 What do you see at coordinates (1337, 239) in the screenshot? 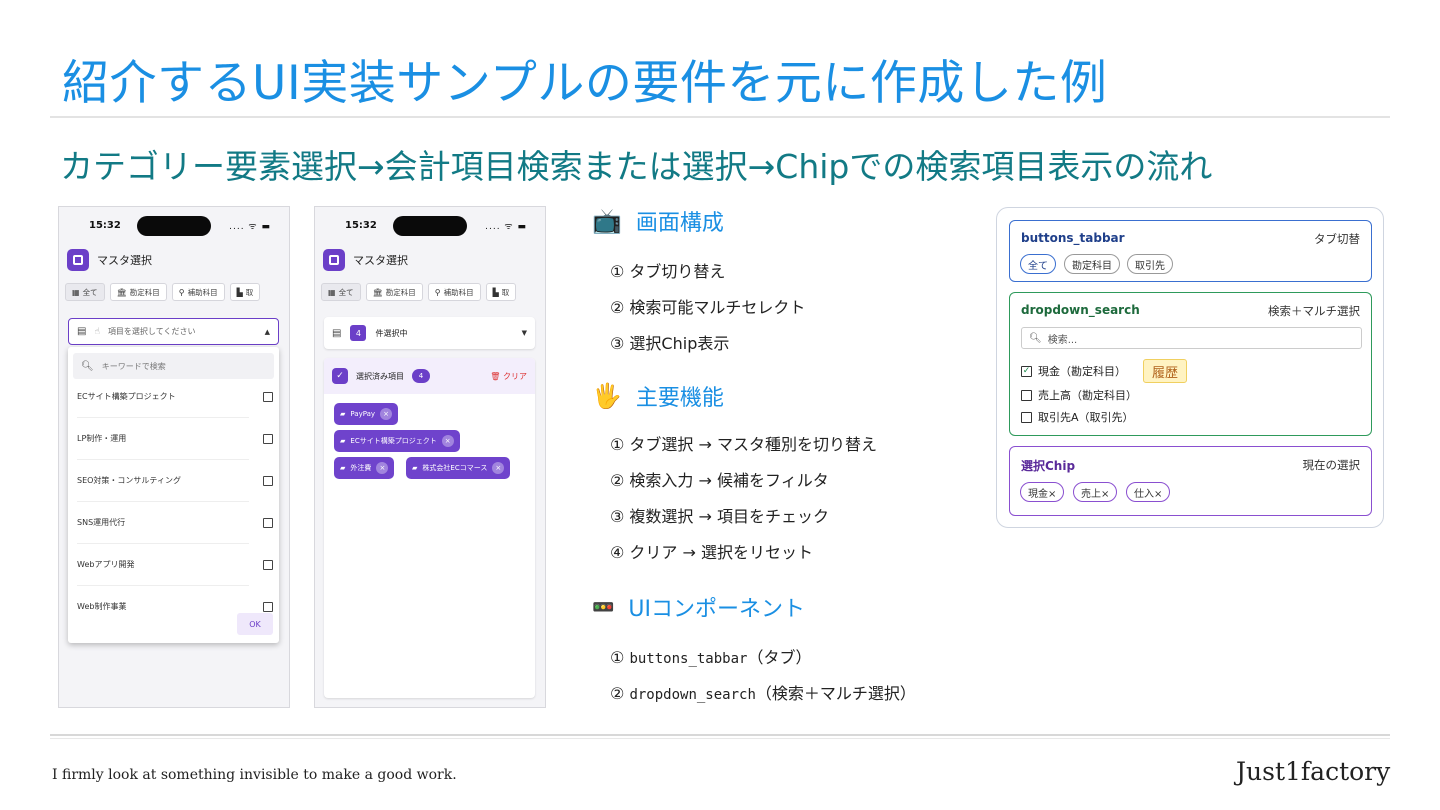
I see `card-caption: タブ切替` at bounding box center [1337, 239].